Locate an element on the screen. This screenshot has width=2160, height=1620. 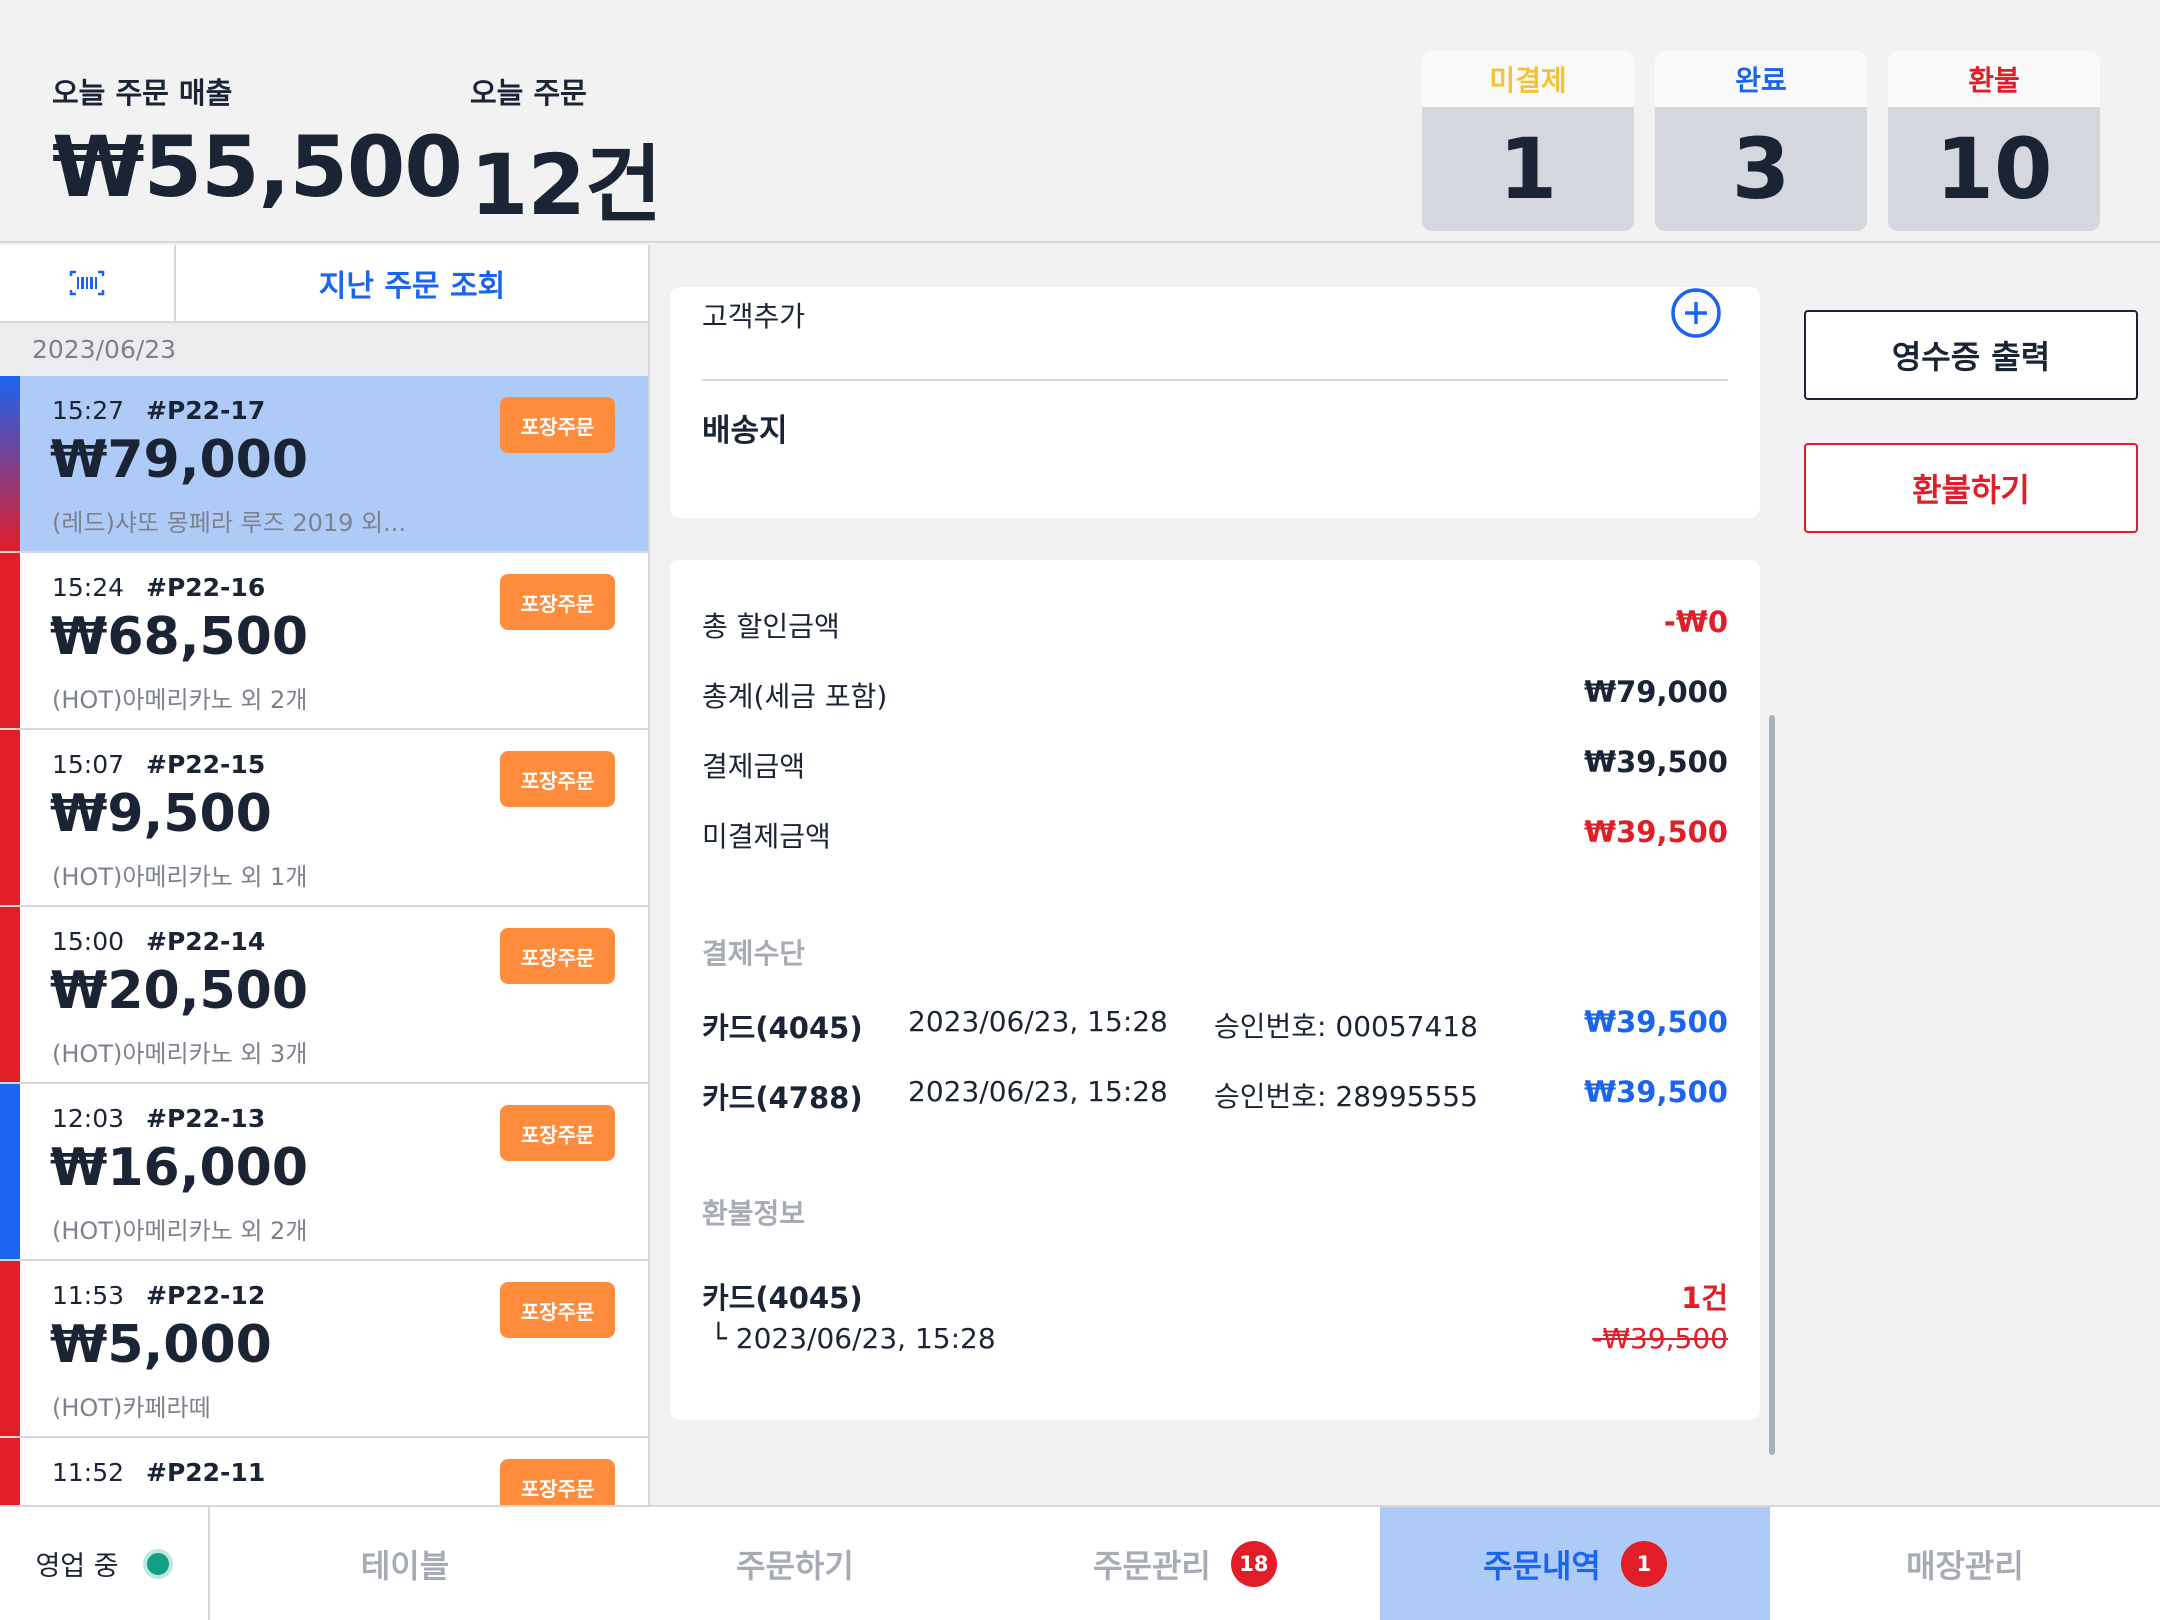
detail-scrollbar is located at coordinates (1772, 1085).